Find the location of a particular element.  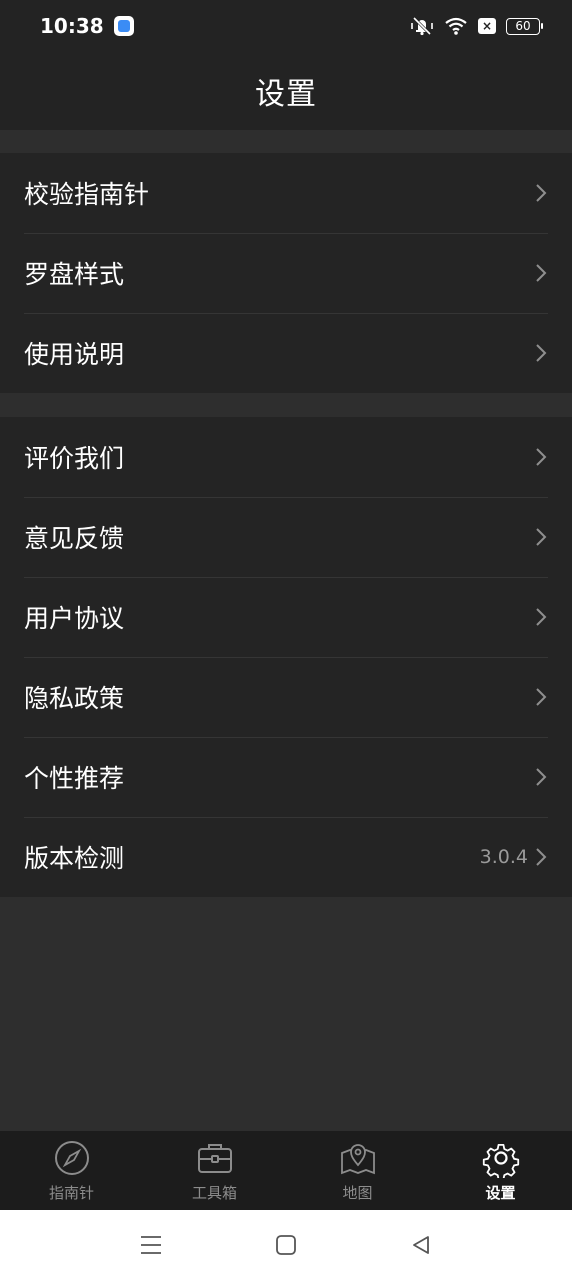

mute-vibrate-icon is located at coordinates (422, 26).